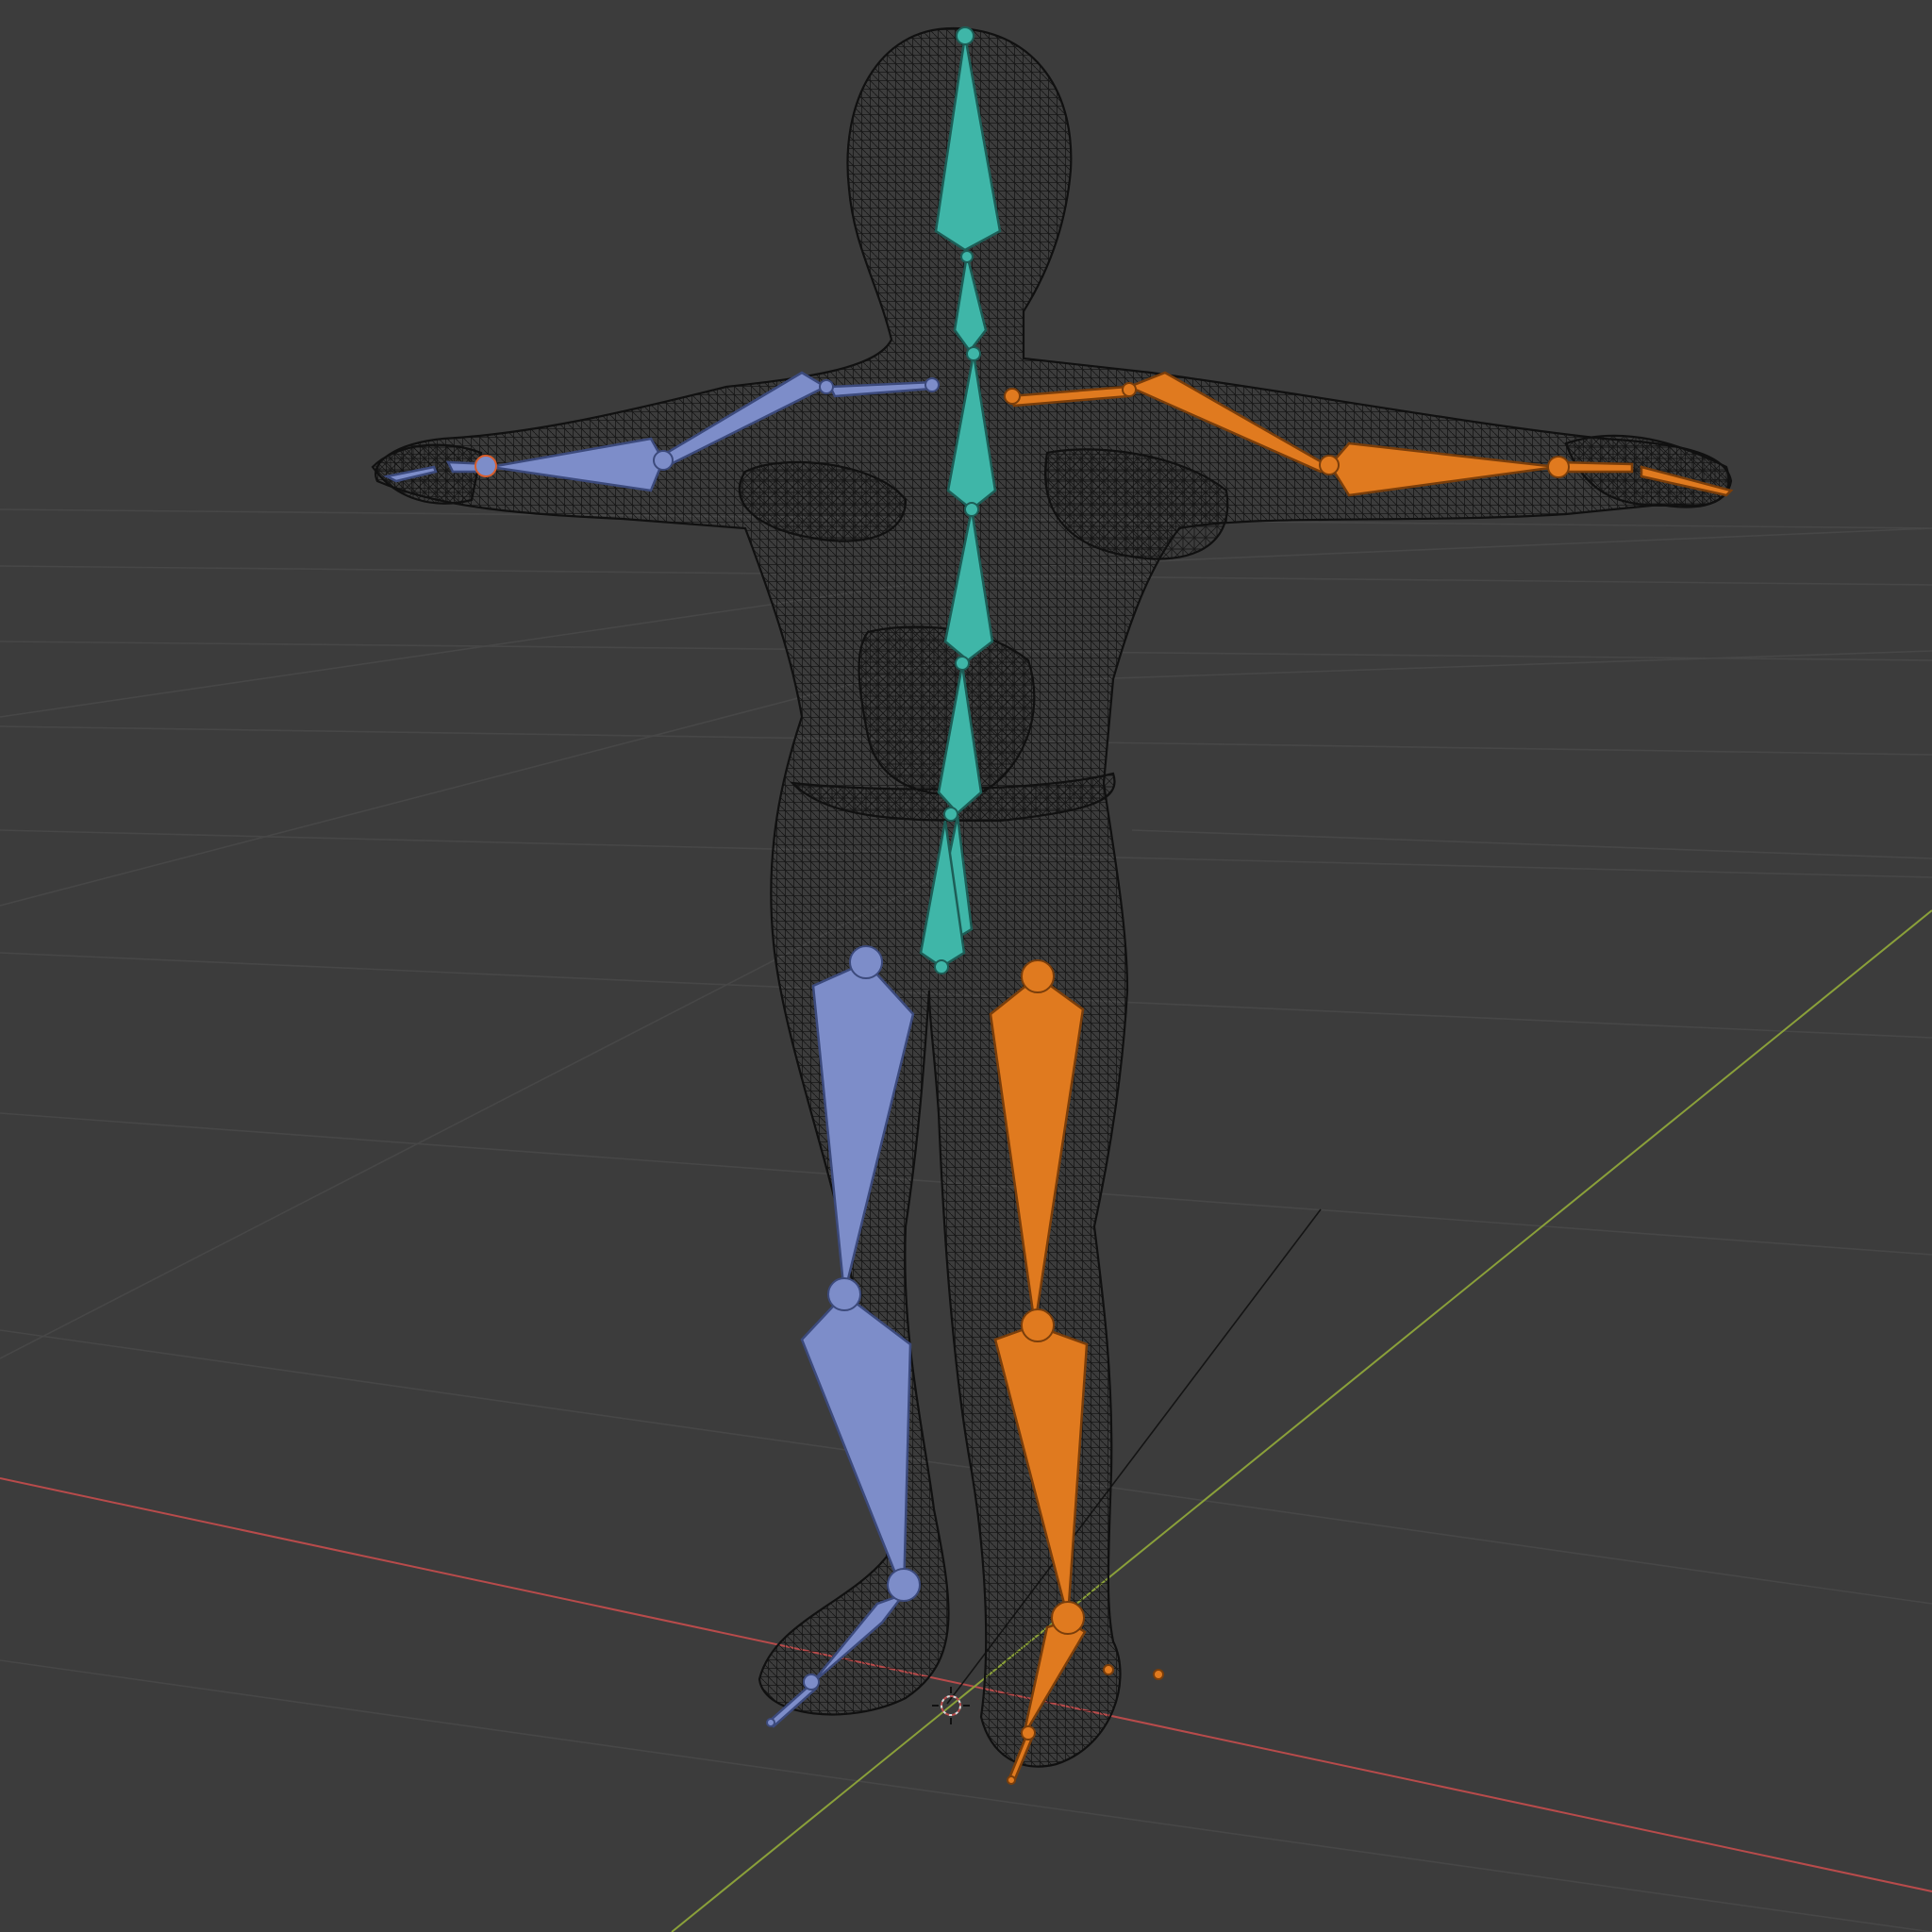 This screenshot has width=1932, height=1932. I want to click on right-shoulder-joint, so click(1013, 396).